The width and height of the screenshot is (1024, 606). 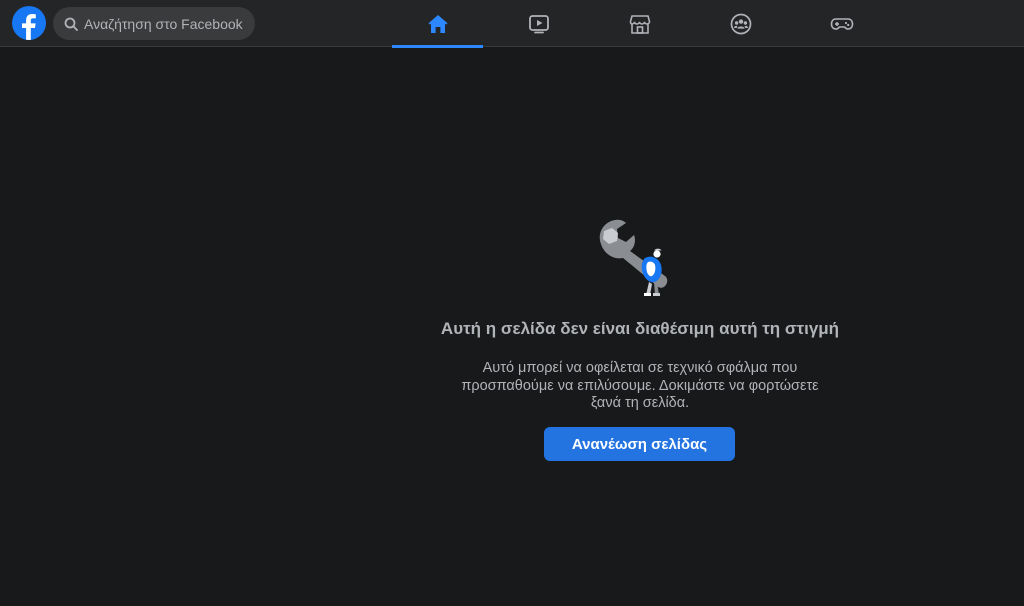 I want to click on search-input, so click(x=169, y=23).